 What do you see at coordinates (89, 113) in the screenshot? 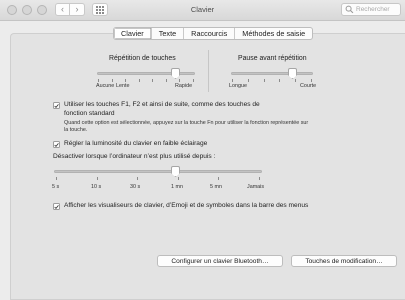
I see `fn-keys-label-line2: fonction standard` at bounding box center [89, 113].